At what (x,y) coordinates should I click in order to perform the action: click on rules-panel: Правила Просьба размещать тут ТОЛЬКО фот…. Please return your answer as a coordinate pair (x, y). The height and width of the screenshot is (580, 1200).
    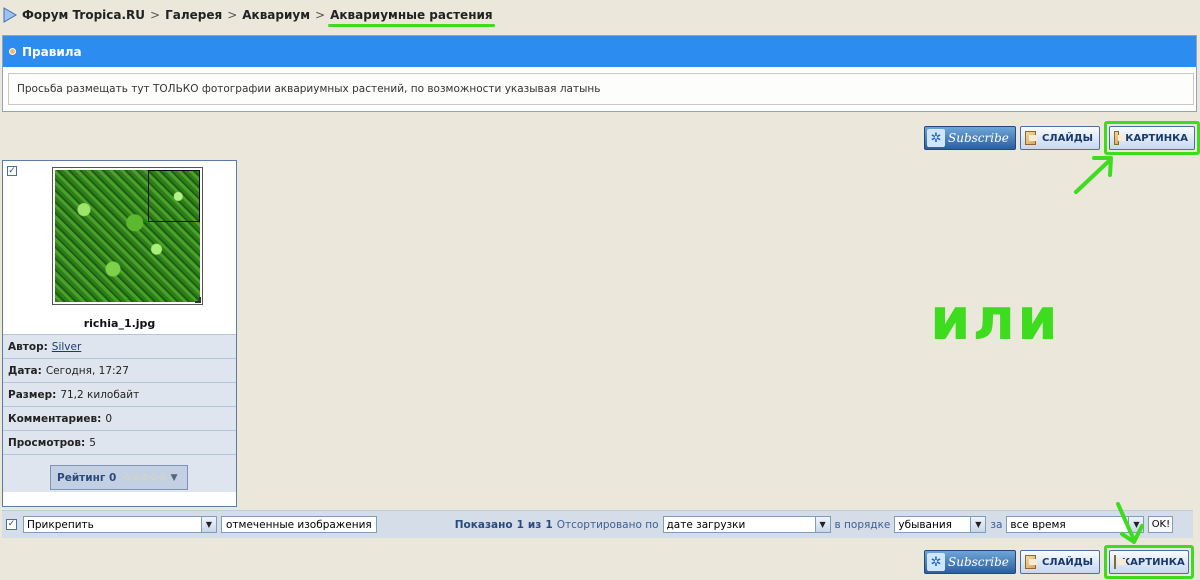
    Looking at the image, I should click on (599, 73).